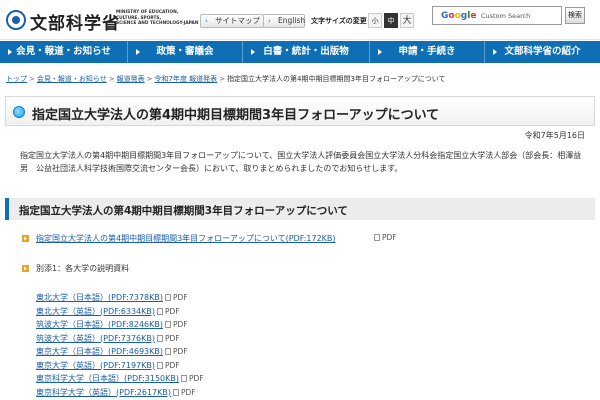 This screenshot has width=600, height=400. Describe the element at coordinates (336, 79) in the screenshot. I see `breadcrumb-current: 指定国立大学法人の第4期中期目標期間3年目フォローアップについて` at that location.